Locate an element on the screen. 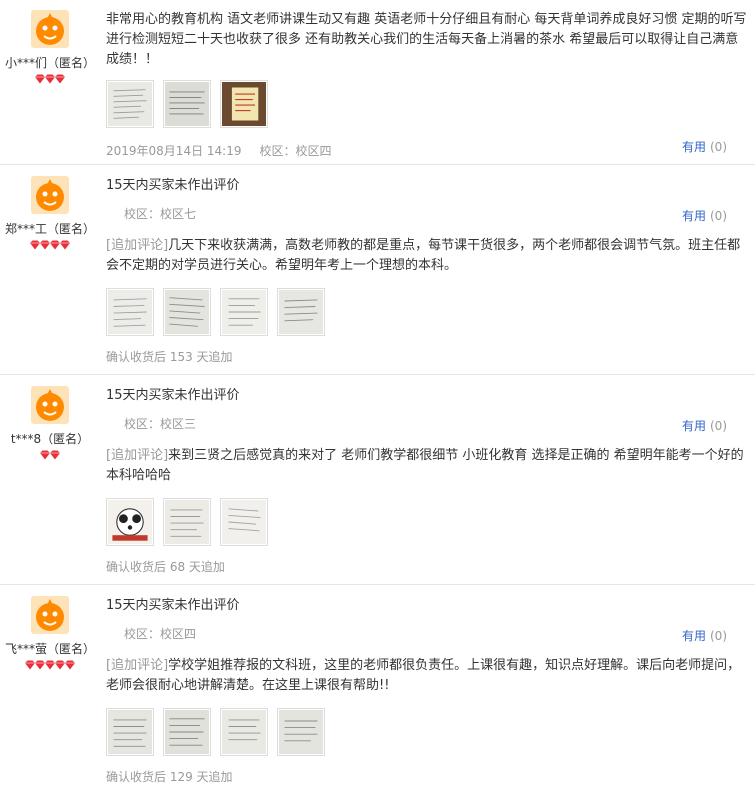 The image size is (755, 789). review-meta: 2019年08月14日 14:19 校区：校区四 is located at coordinates (426, 150).